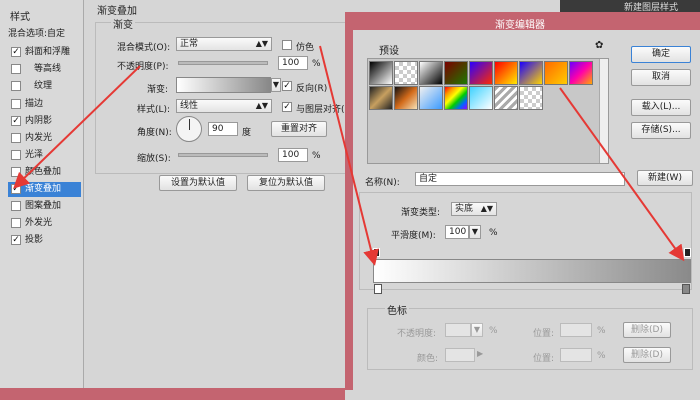 The height and width of the screenshot is (400, 700). Describe the element at coordinates (622, 174) in the screenshot. I see `arrow-preset-to-stop` at that location.